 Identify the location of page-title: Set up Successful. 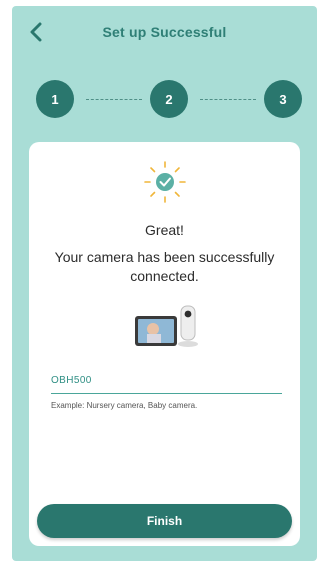
(164, 32).